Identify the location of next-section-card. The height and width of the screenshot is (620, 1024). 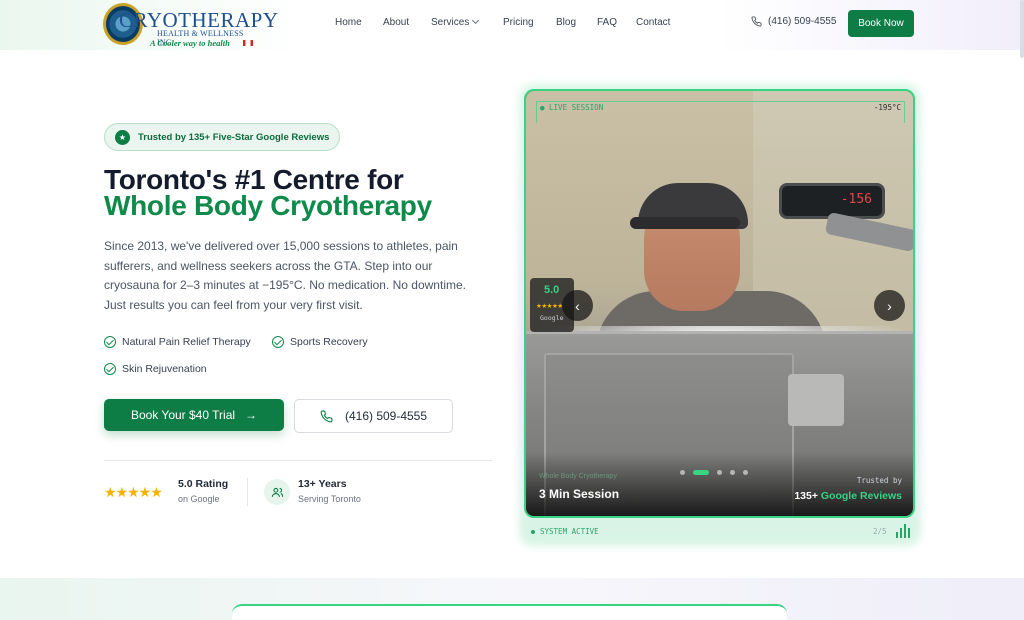
(509, 612).